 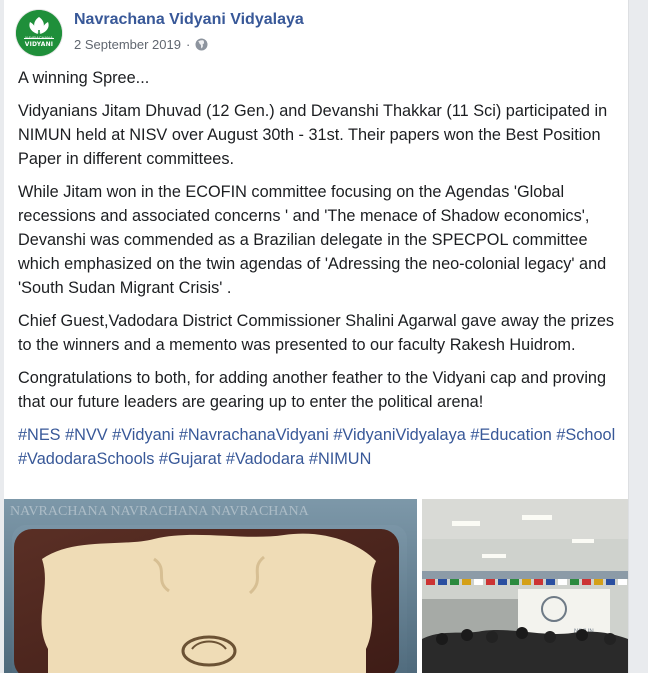 I want to click on page-avatar: NAVRACHANA VIDYANI, so click(x=39, y=33).